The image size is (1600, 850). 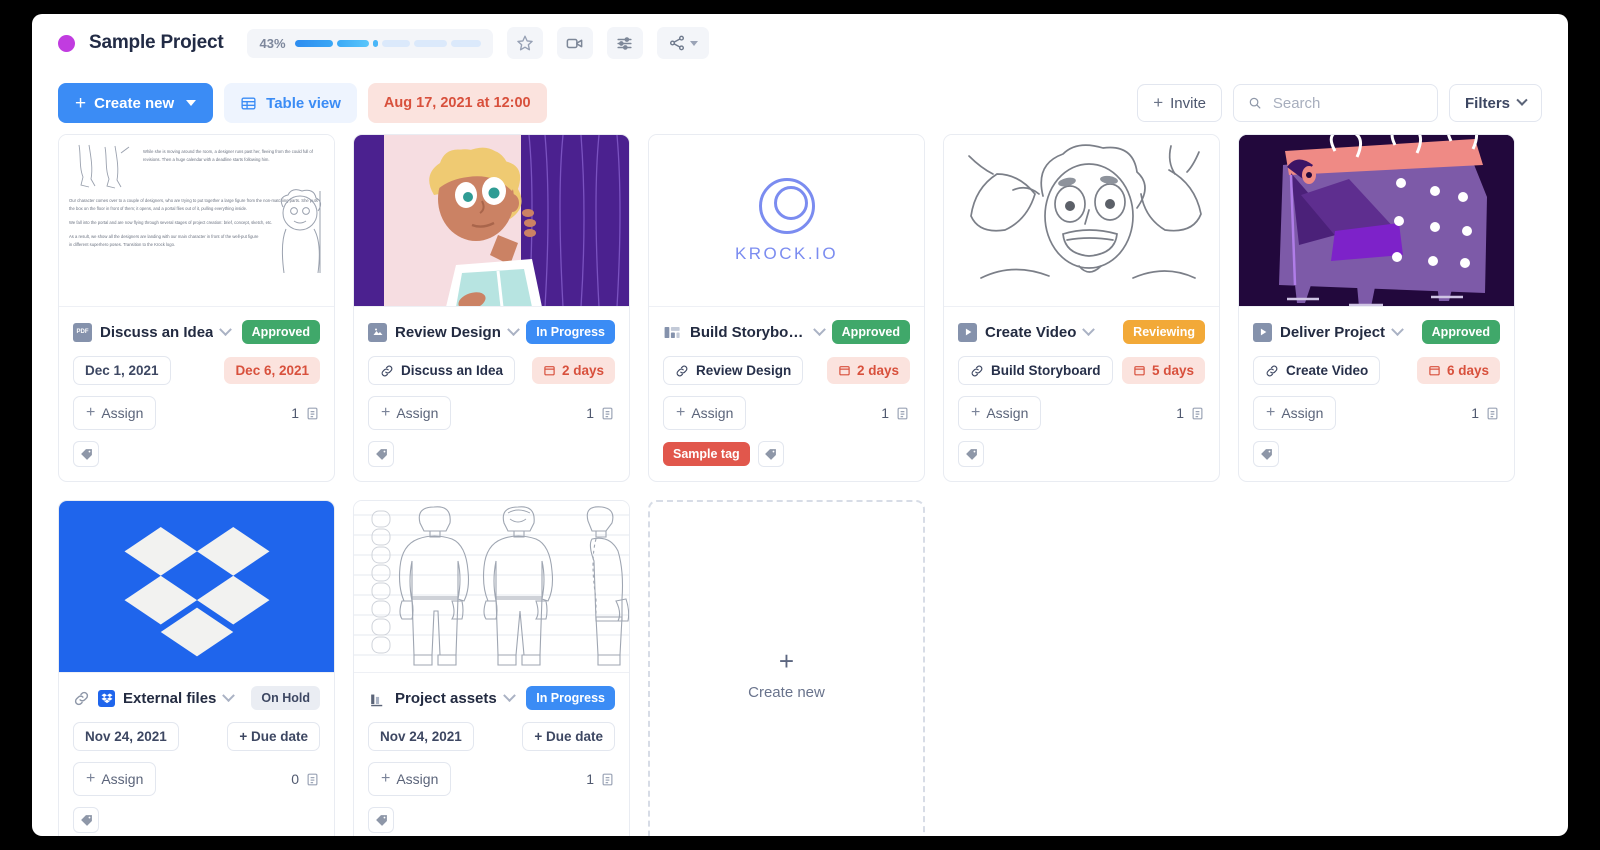 I want to click on turnaround-sketch-icon, so click(x=491, y=586).